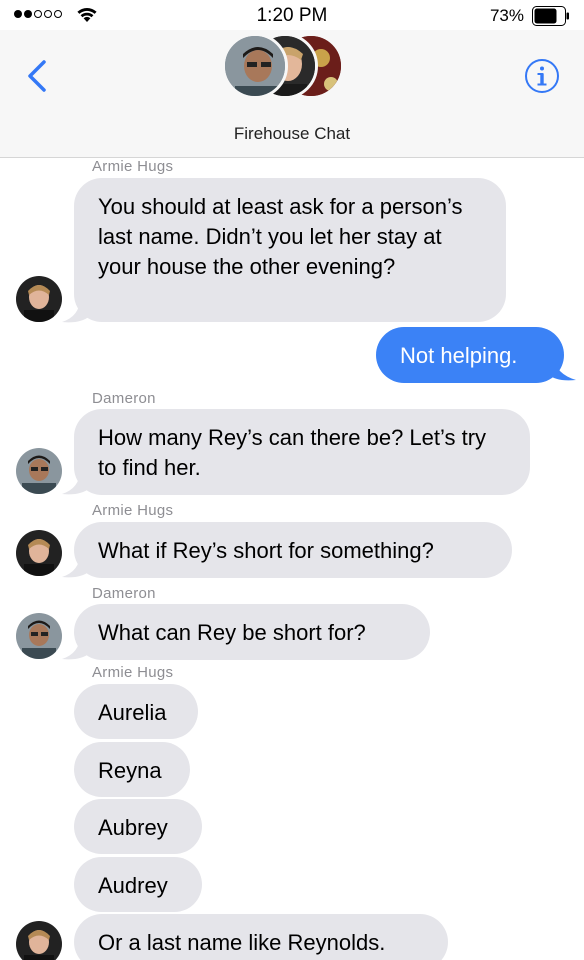  What do you see at coordinates (542, 76) in the screenshot?
I see `info-icon` at bounding box center [542, 76].